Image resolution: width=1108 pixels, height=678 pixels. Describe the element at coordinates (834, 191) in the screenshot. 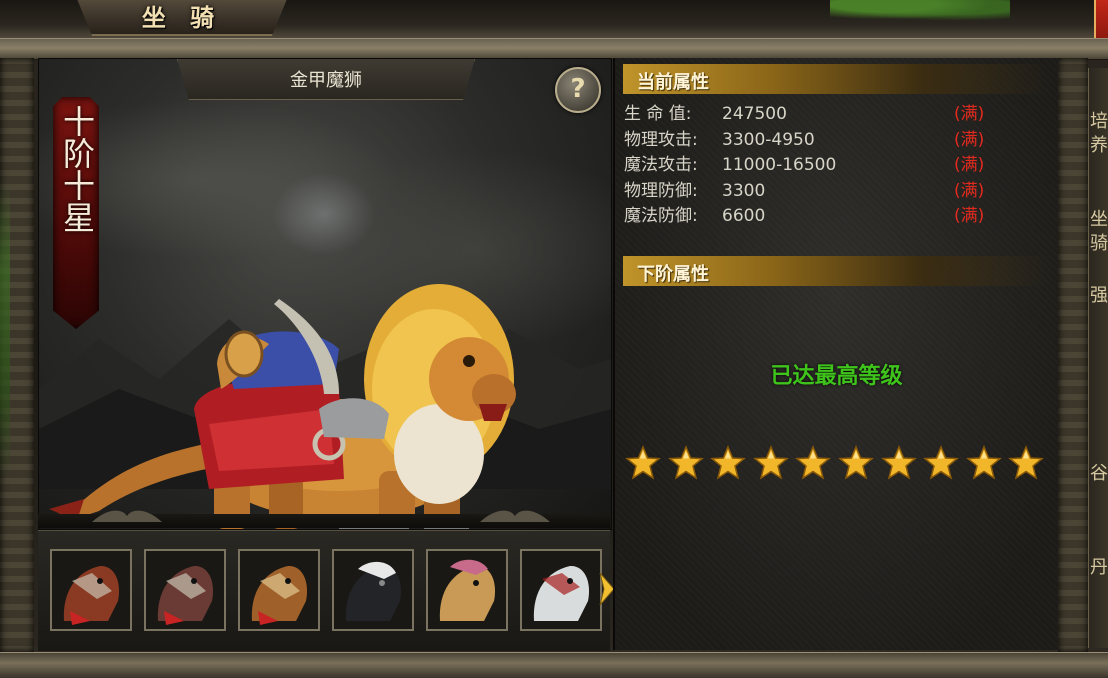

I see `stat-row-physical-defense: 物理防御: 3300 (满)` at that location.